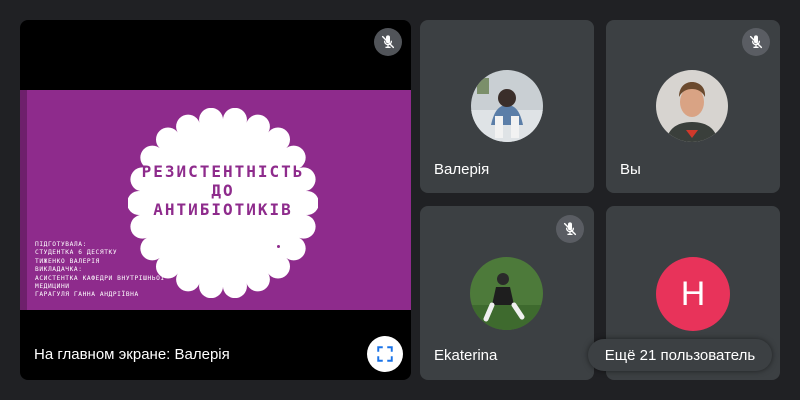 This screenshot has width=800, height=400. Describe the element at coordinates (466, 355) in the screenshot. I see `participant-name: Ekaterina` at that location.